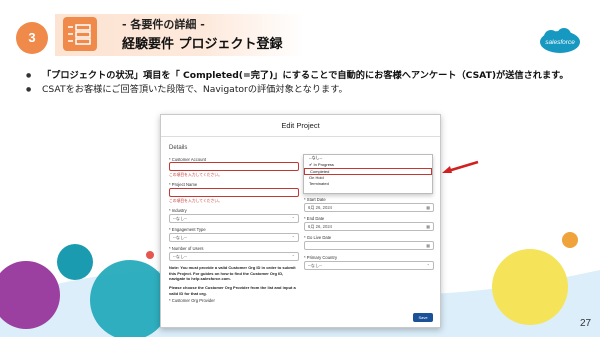 The width and height of the screenshot is (600, 337). I want to click on start-date-field: 6月 26, 2024 ▦, so click(369, 207).